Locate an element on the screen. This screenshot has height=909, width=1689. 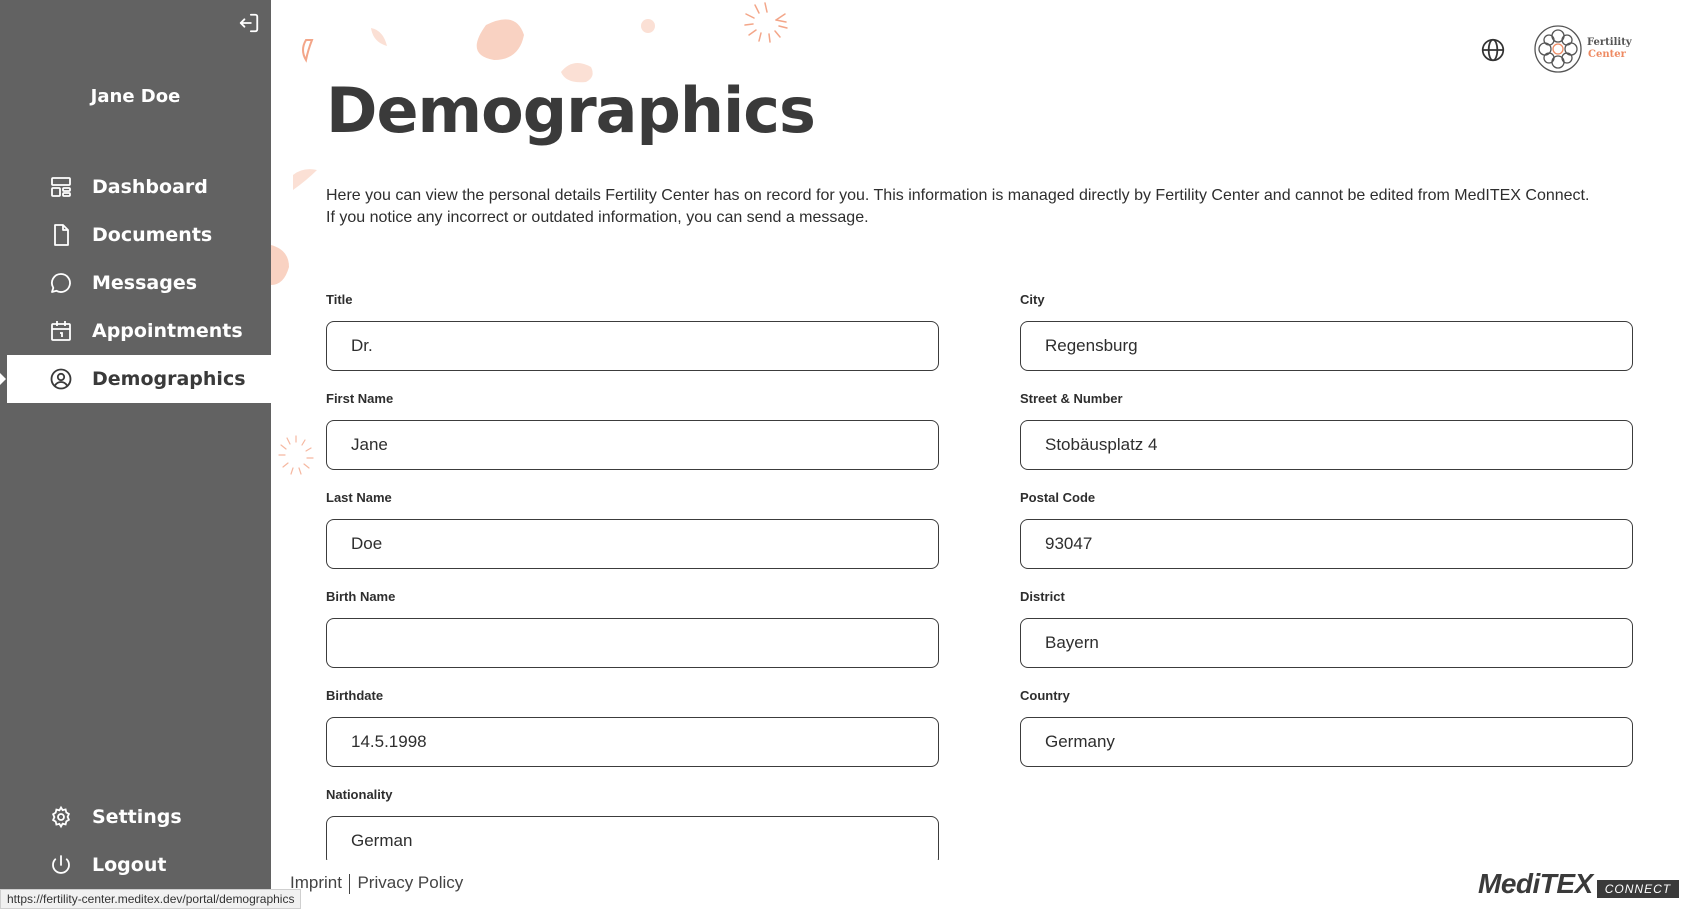
title-input: Dr. is located at coordinates (632, 346).